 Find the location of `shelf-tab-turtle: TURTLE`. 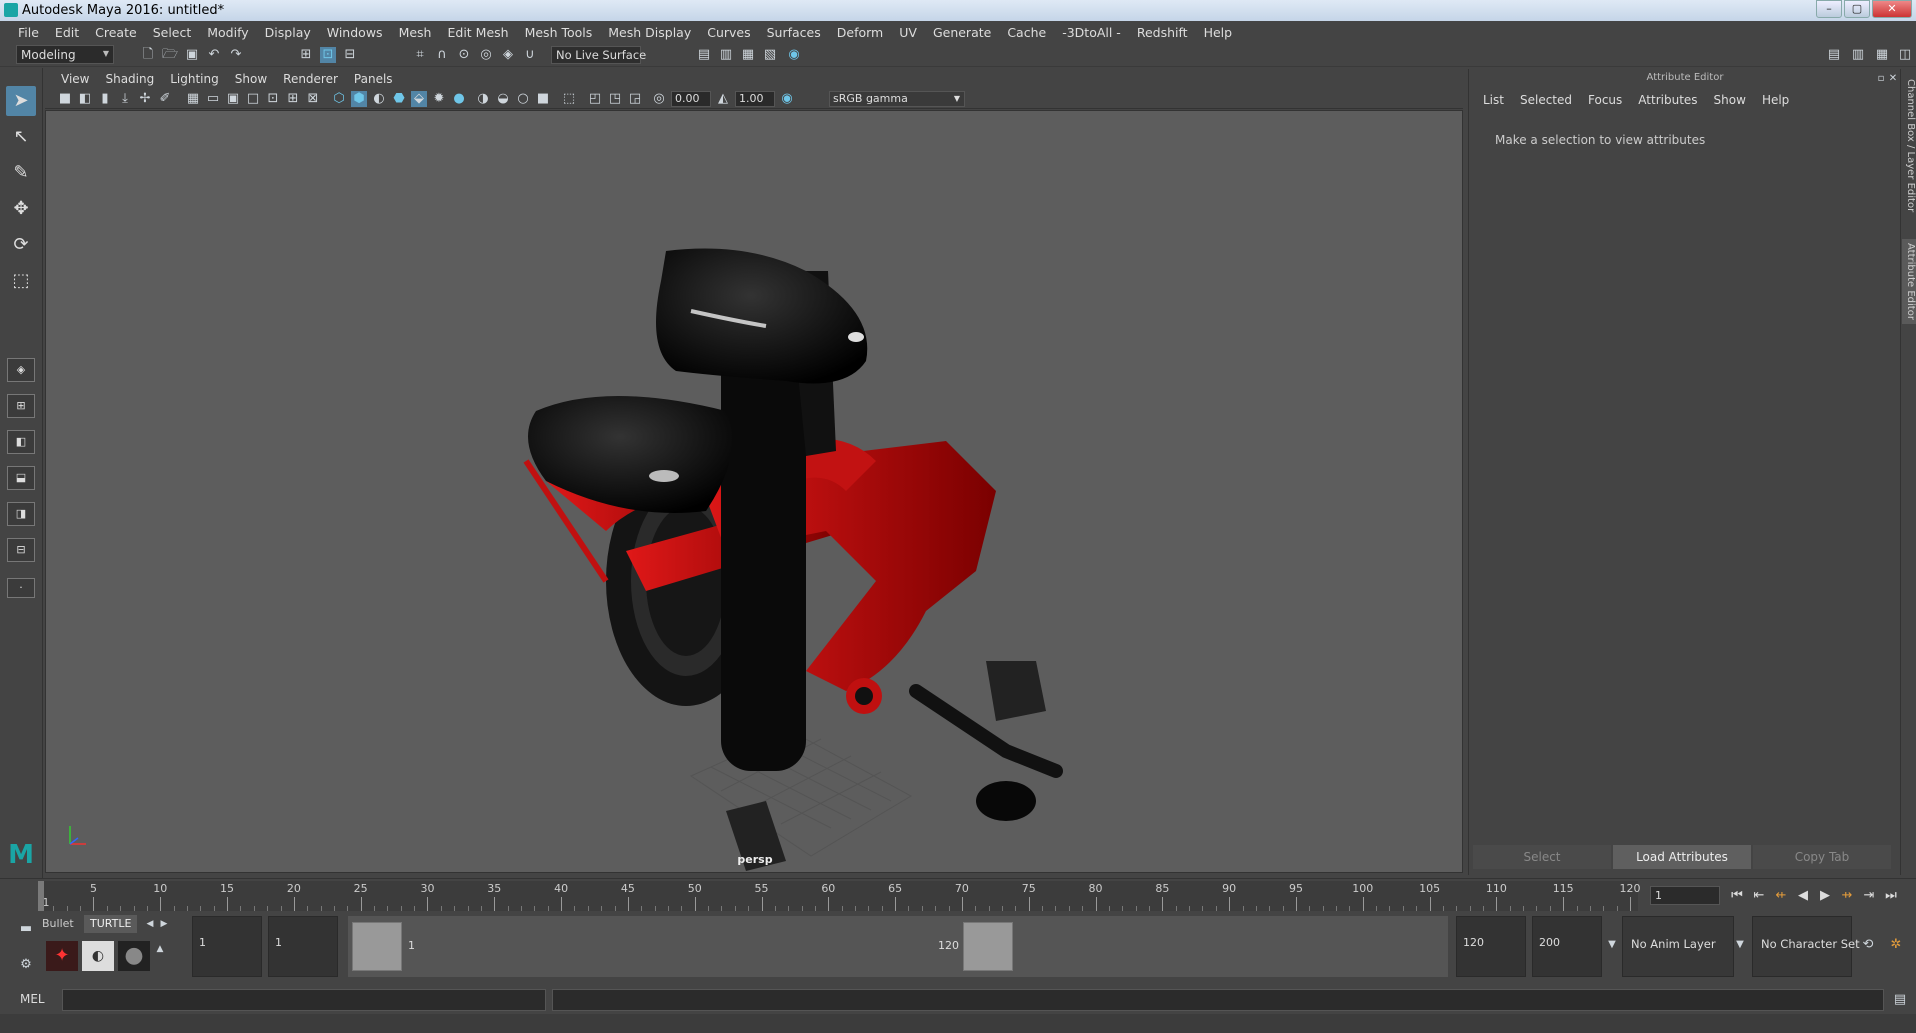

shelf-tab-turtle: TURTLE is located at coordinates (111, 924).